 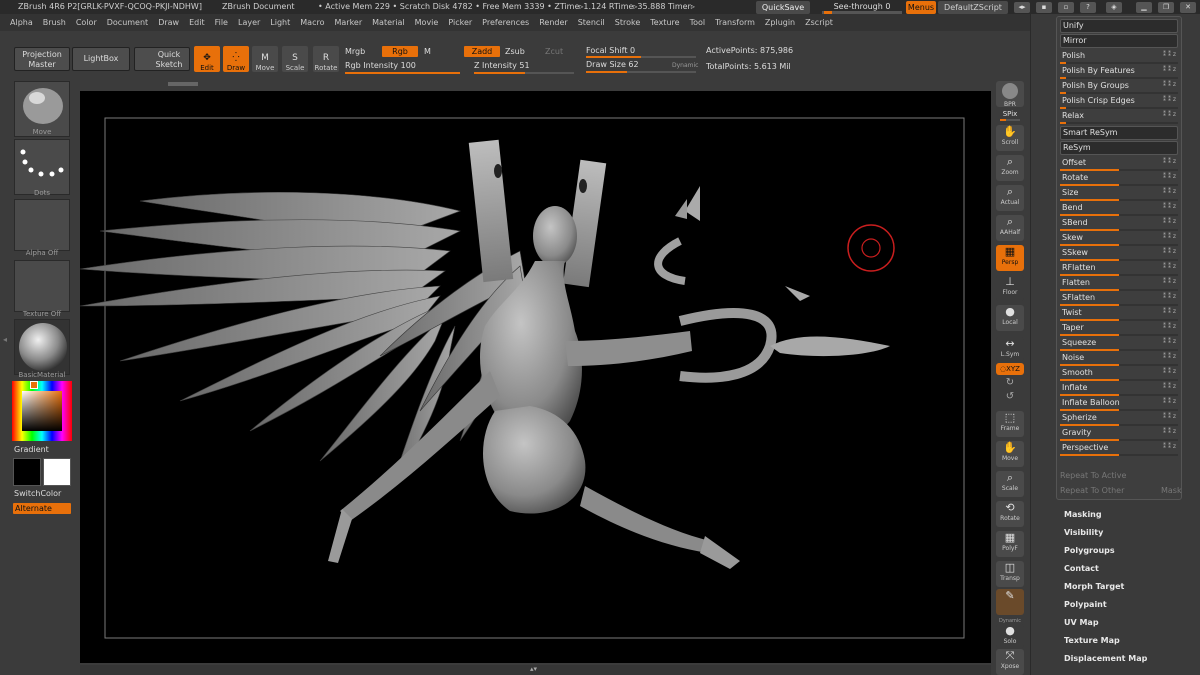 I want to click on texture-thumbnail, so click(x=42, y=286).